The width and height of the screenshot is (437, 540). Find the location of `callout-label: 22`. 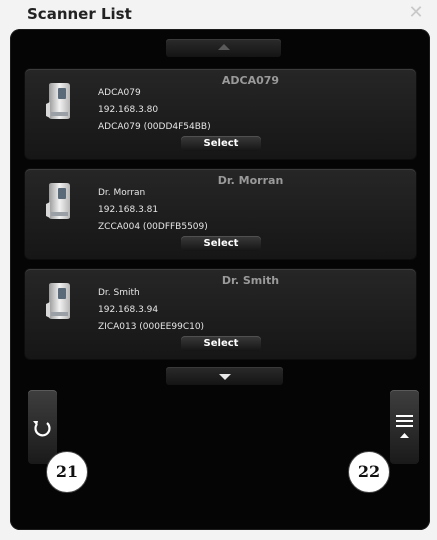

callout-label: 22 is located at coordinates (369, 472).